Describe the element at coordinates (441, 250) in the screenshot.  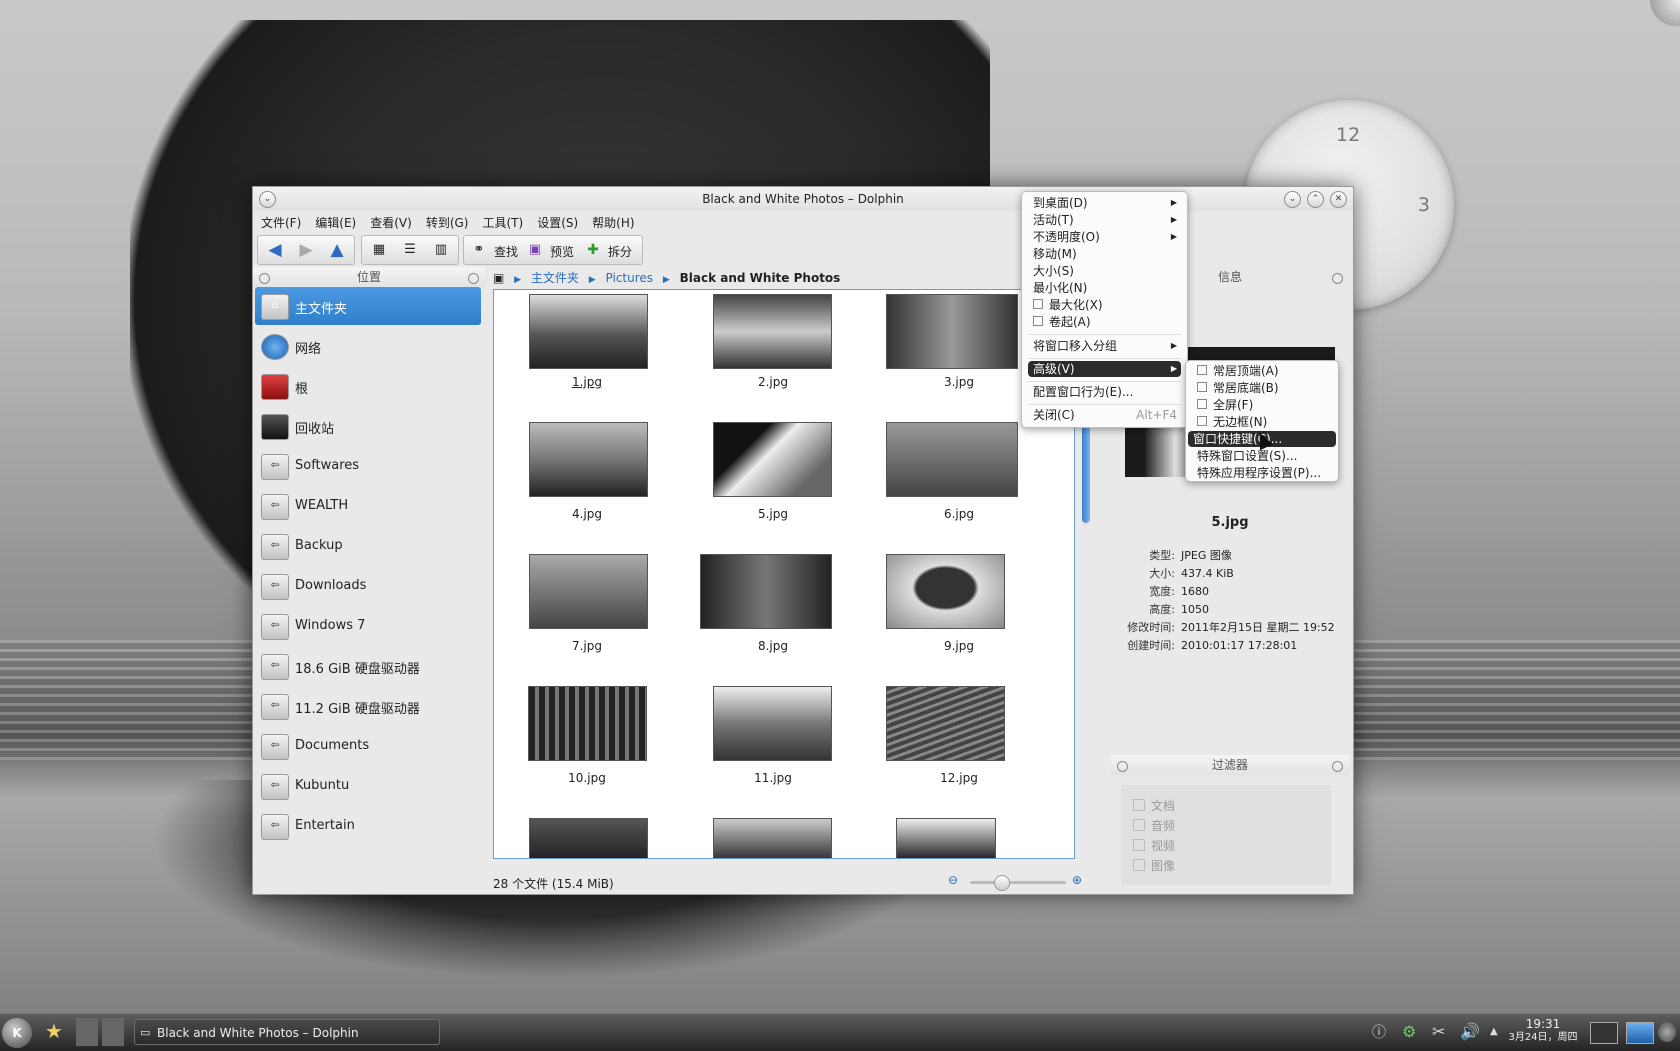
I see `columns-view-icon: ▥` at that location.